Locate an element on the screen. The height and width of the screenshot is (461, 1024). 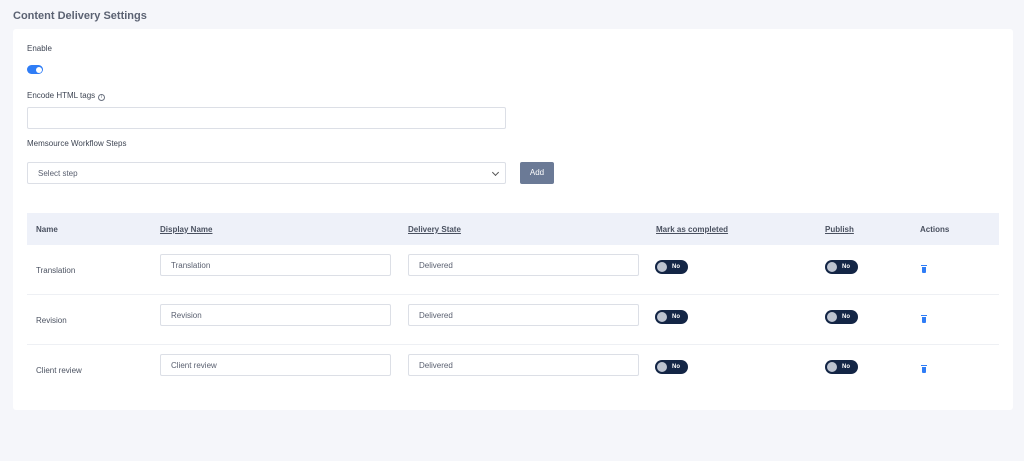
display-name-input: Client review is located at coordinates (275, 365).